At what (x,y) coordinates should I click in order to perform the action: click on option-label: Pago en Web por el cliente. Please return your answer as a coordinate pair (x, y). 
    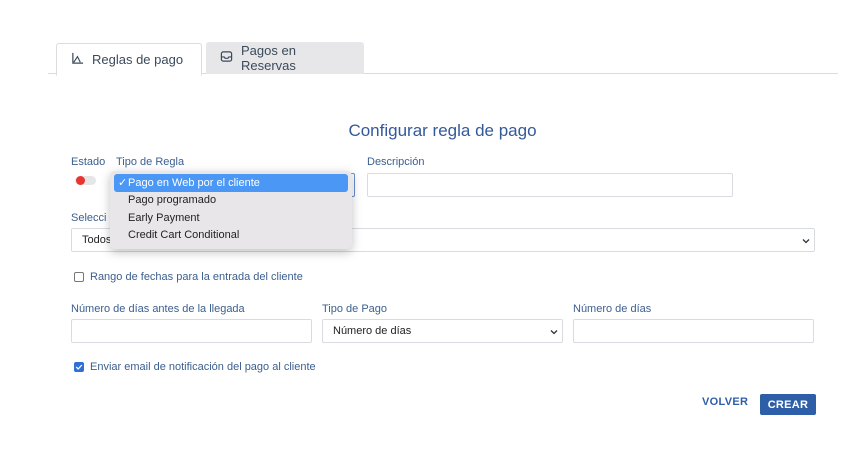
    Looking at the image, I should click on (194, 182).